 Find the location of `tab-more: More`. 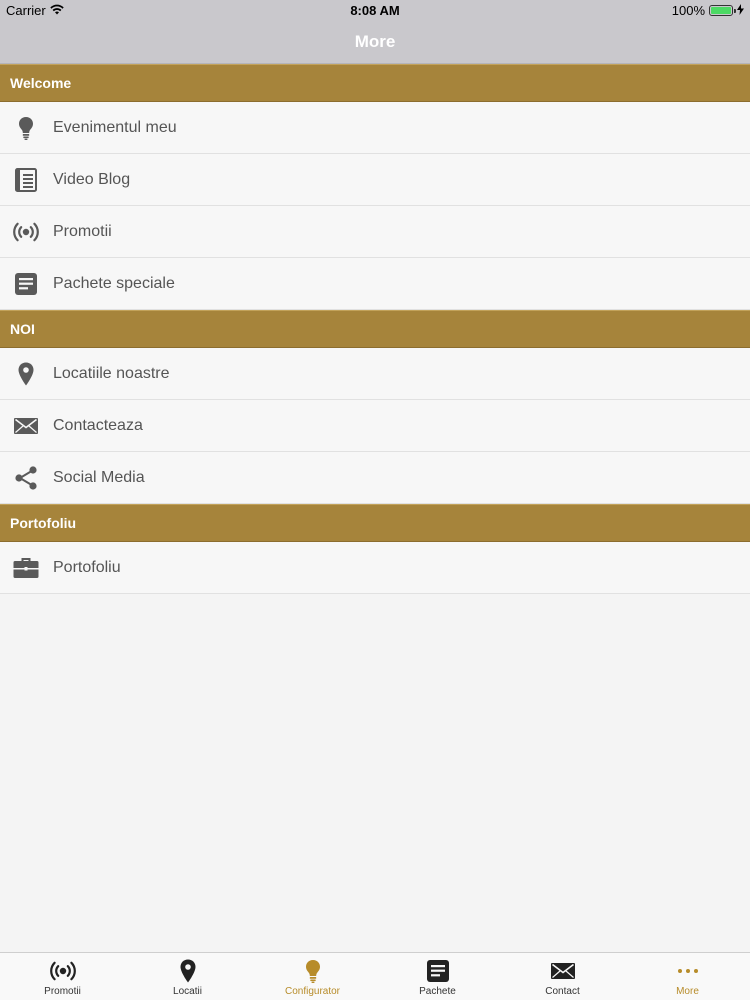

tab-more: More is located at coordinates (687, 976).